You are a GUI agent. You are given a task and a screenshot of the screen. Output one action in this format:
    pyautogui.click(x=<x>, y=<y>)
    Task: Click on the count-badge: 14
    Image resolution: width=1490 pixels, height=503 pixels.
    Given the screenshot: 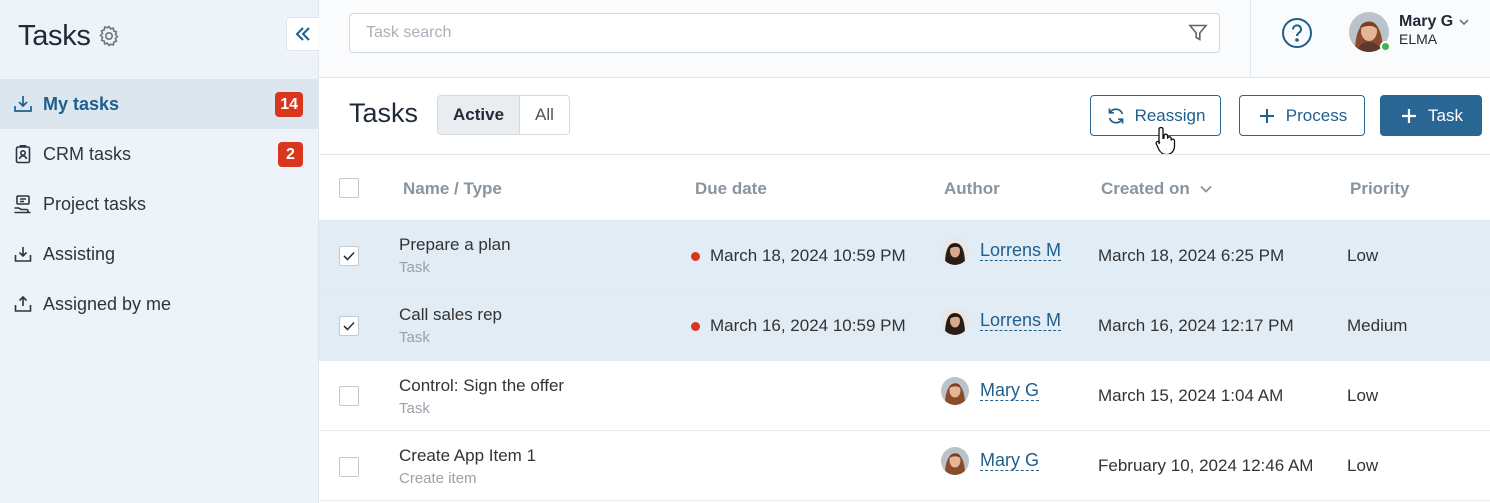 What is the action you would take?
    pyautogui.click(x=289, y=104)
    